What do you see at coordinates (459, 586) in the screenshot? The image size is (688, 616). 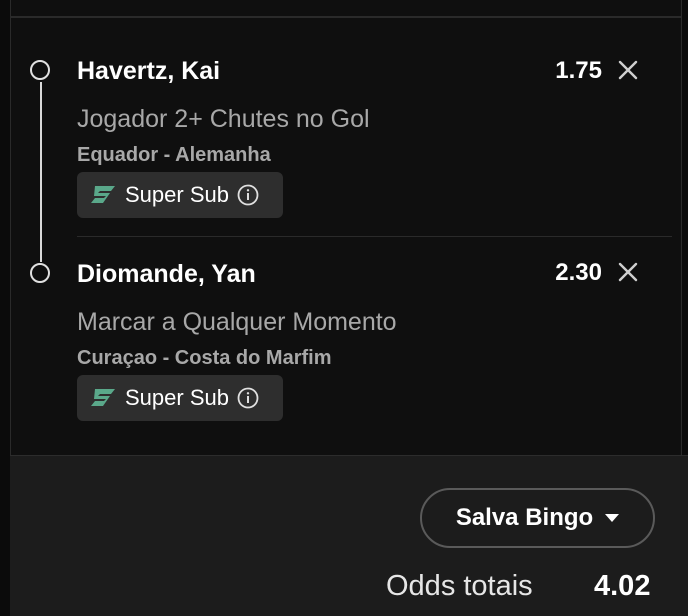 I see `total-odds-label: Odds totais` at bounding box center [459, 586].